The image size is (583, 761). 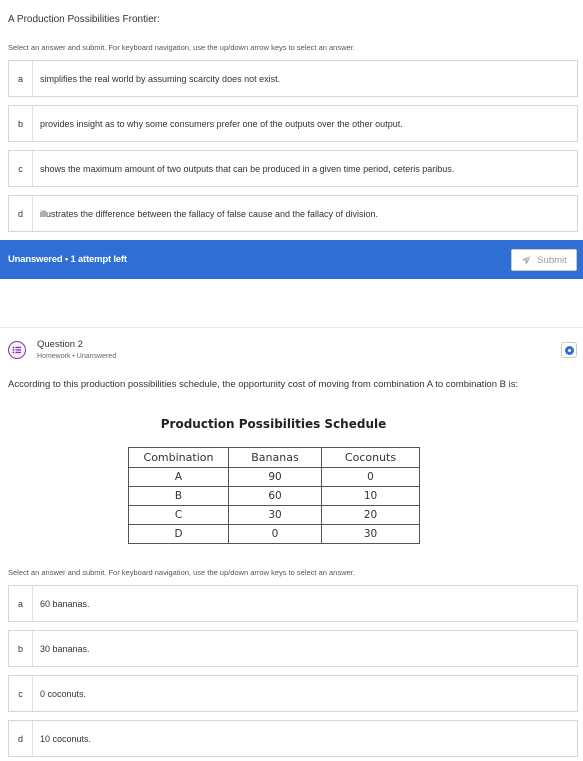 I want to click on question-2-title: Question 2, so click(x=60, y=344).